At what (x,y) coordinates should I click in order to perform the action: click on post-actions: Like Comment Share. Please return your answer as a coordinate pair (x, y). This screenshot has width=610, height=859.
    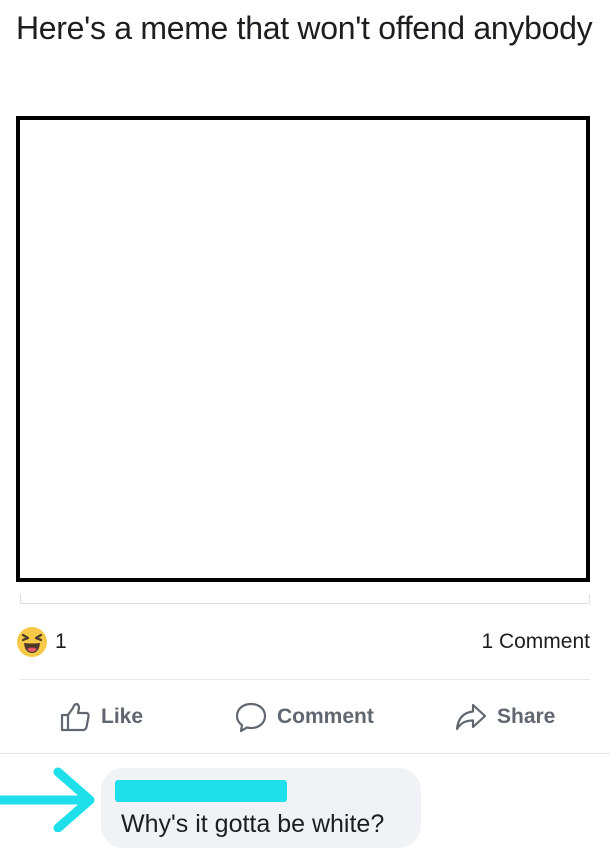
    Looking at the image, I should click on (305, 717).